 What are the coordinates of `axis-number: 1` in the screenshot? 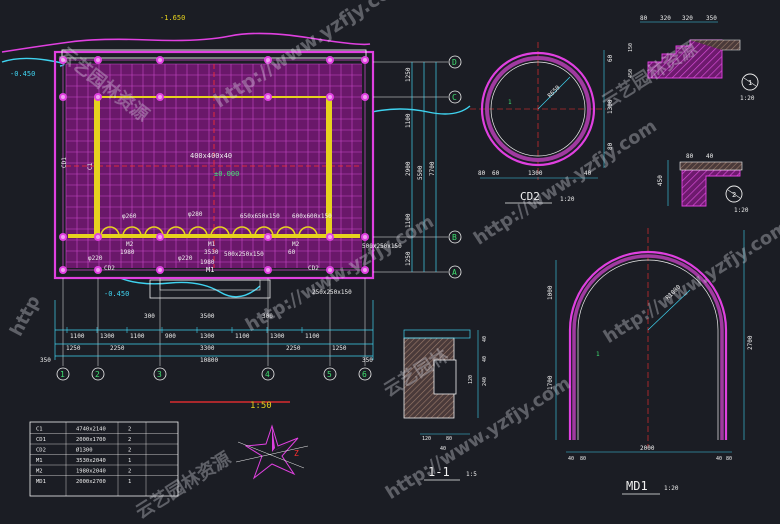 It's located at (62, 374).